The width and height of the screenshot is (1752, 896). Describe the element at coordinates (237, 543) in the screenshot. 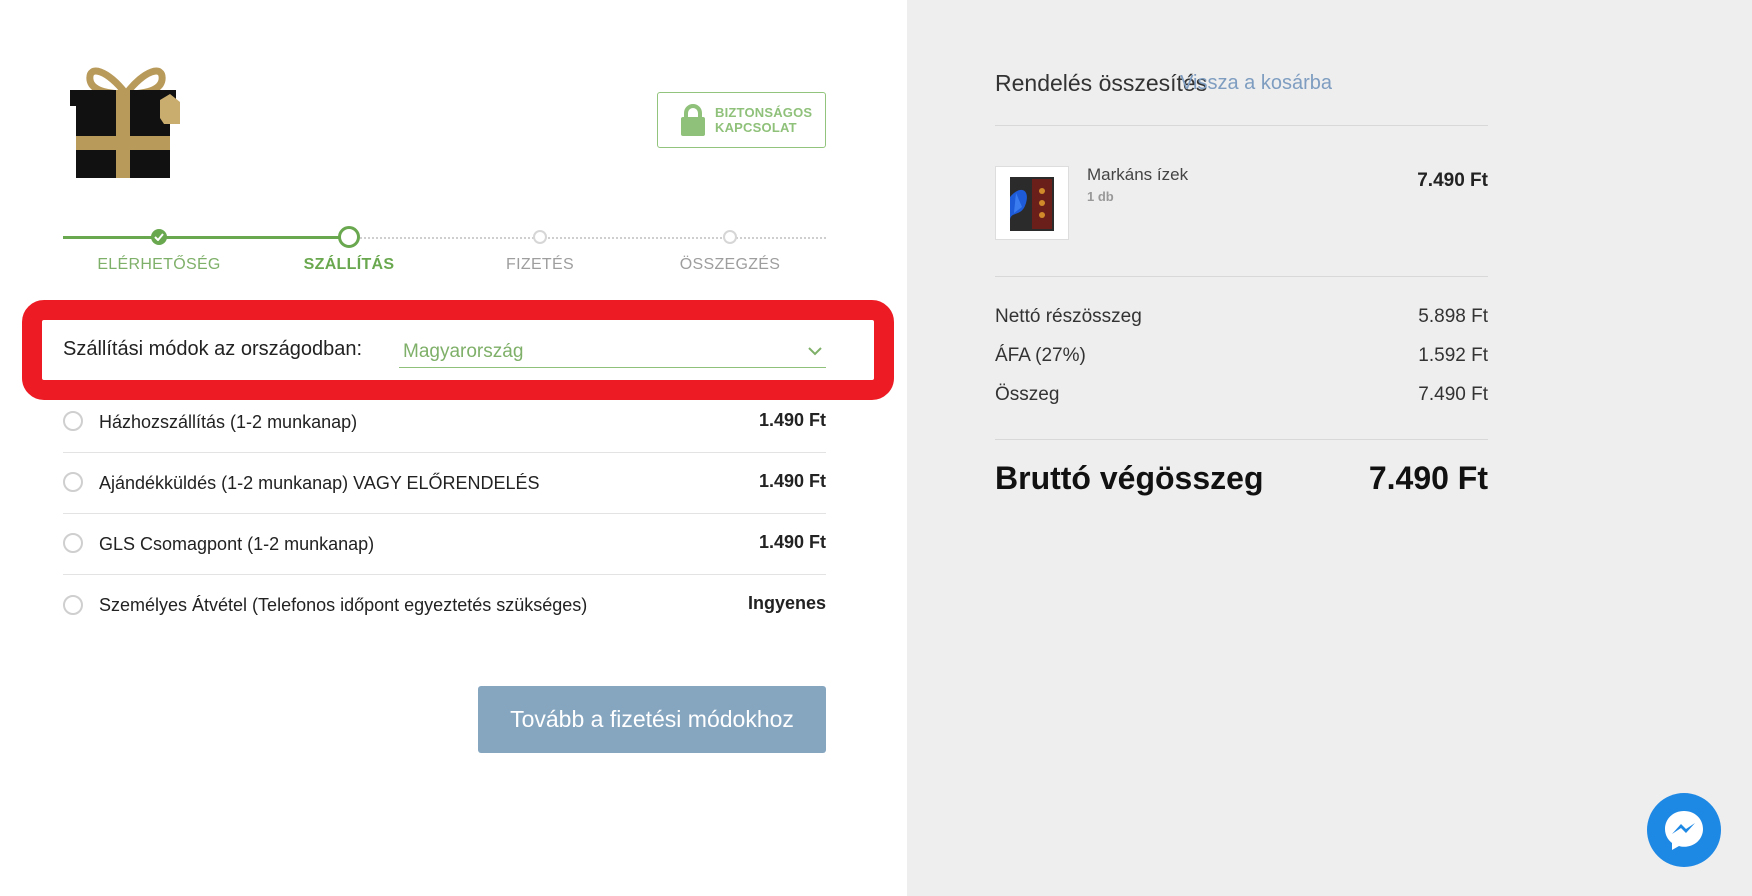

I see `shipping-option-name: GLS Csomagpont (1-2 munkanap)` at that location.